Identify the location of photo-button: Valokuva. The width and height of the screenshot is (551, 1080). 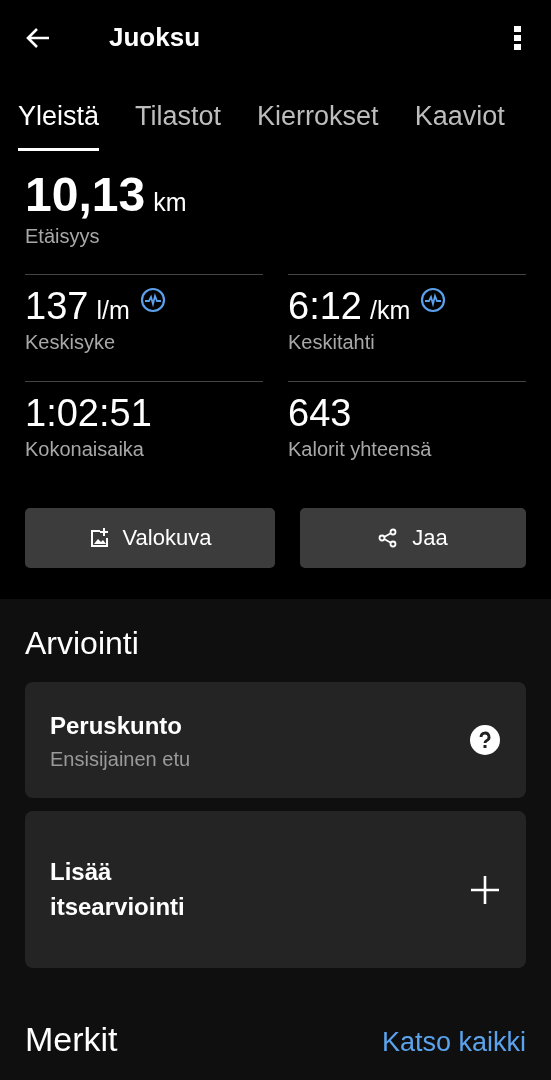
(150, 538).